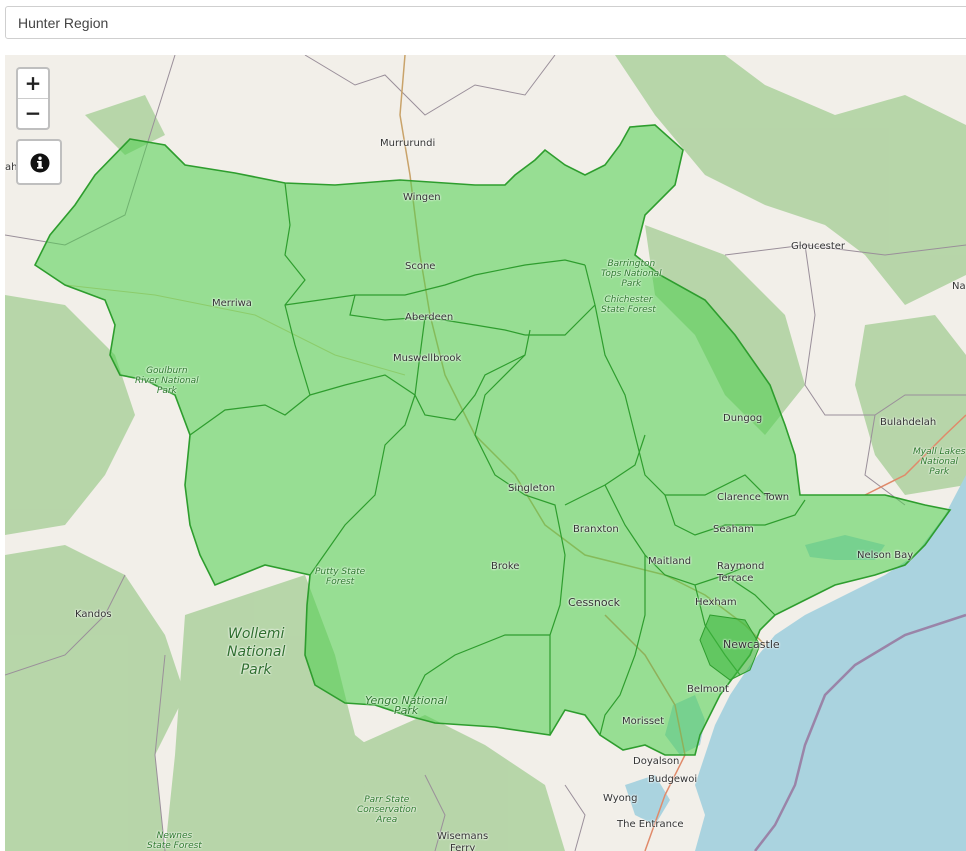 The height and width of the screenshot is (851, 966). Describe the element at coordinates (485, 22) in the screenshot. I see `region-search-input` at that location.